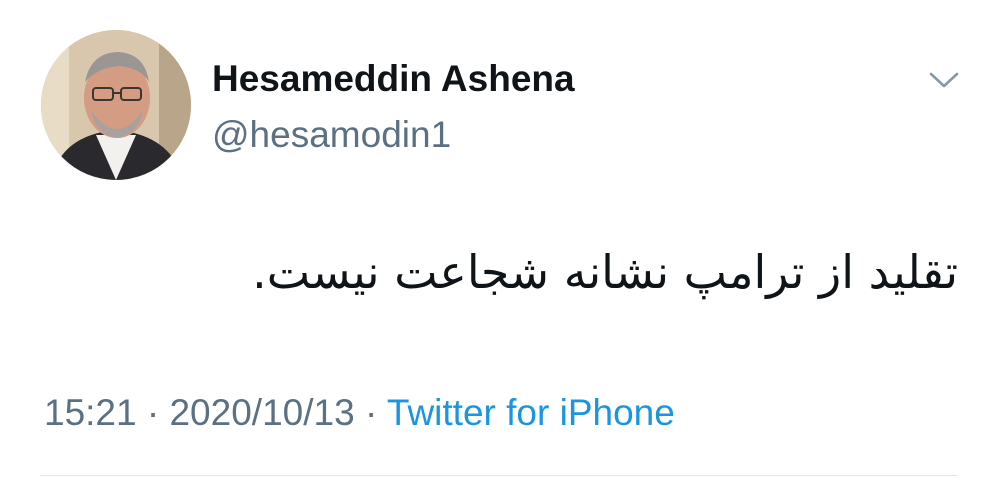 The width and height of the screenshot is (1000, 488). Describe the element at coordinates (331, 135) in the screenshot. I see `user-handle: @hesamodin1` at that location.